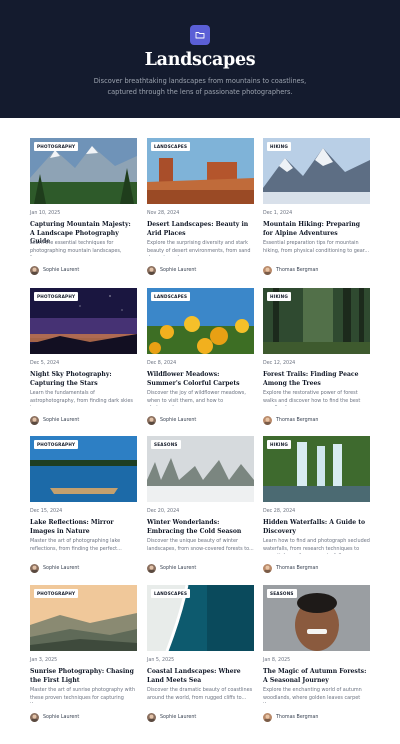  What do you see at coordinates (162, 363) in the screenshot?
I see `post-date: Dec 8, 2024` at bounding box center [162, 363].